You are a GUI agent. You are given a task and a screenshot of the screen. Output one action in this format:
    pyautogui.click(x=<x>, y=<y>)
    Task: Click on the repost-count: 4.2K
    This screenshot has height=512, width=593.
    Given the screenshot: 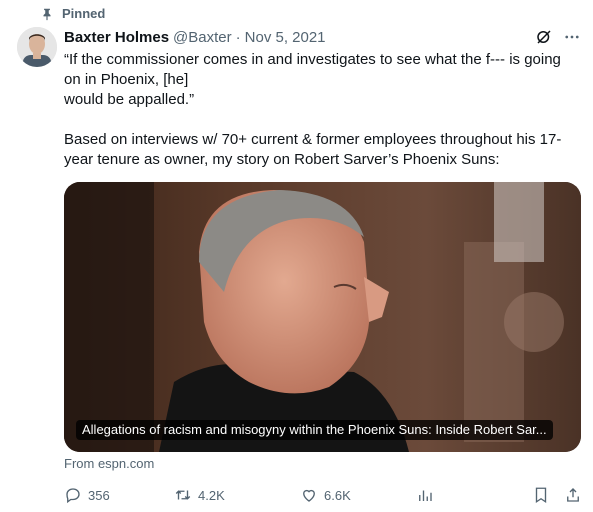 What is the action you would take?
    pyautogui.click(x=211, y=495)
    